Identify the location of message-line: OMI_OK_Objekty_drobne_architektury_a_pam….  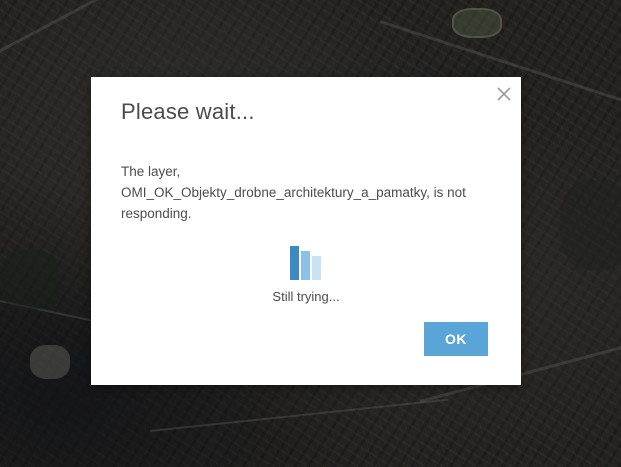
(293, 192).